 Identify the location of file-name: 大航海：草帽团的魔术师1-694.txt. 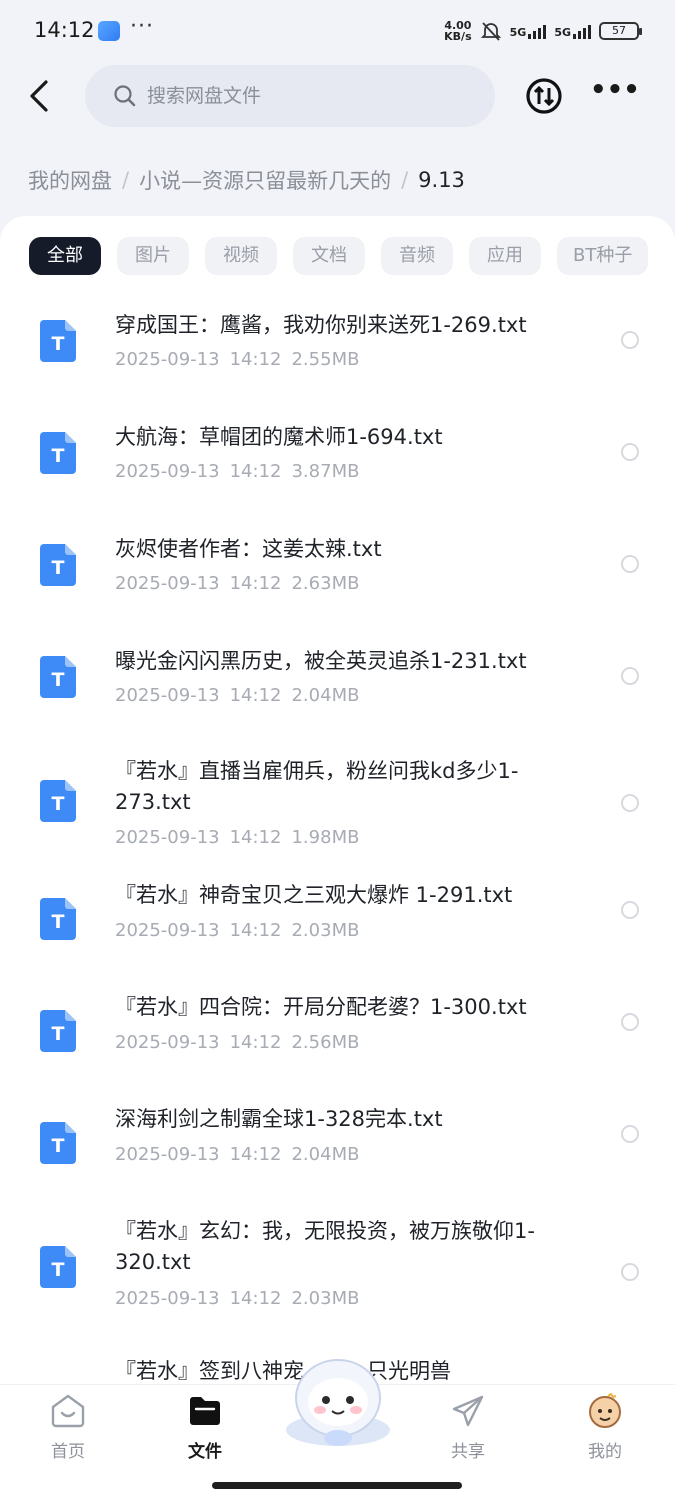
(279, 437).